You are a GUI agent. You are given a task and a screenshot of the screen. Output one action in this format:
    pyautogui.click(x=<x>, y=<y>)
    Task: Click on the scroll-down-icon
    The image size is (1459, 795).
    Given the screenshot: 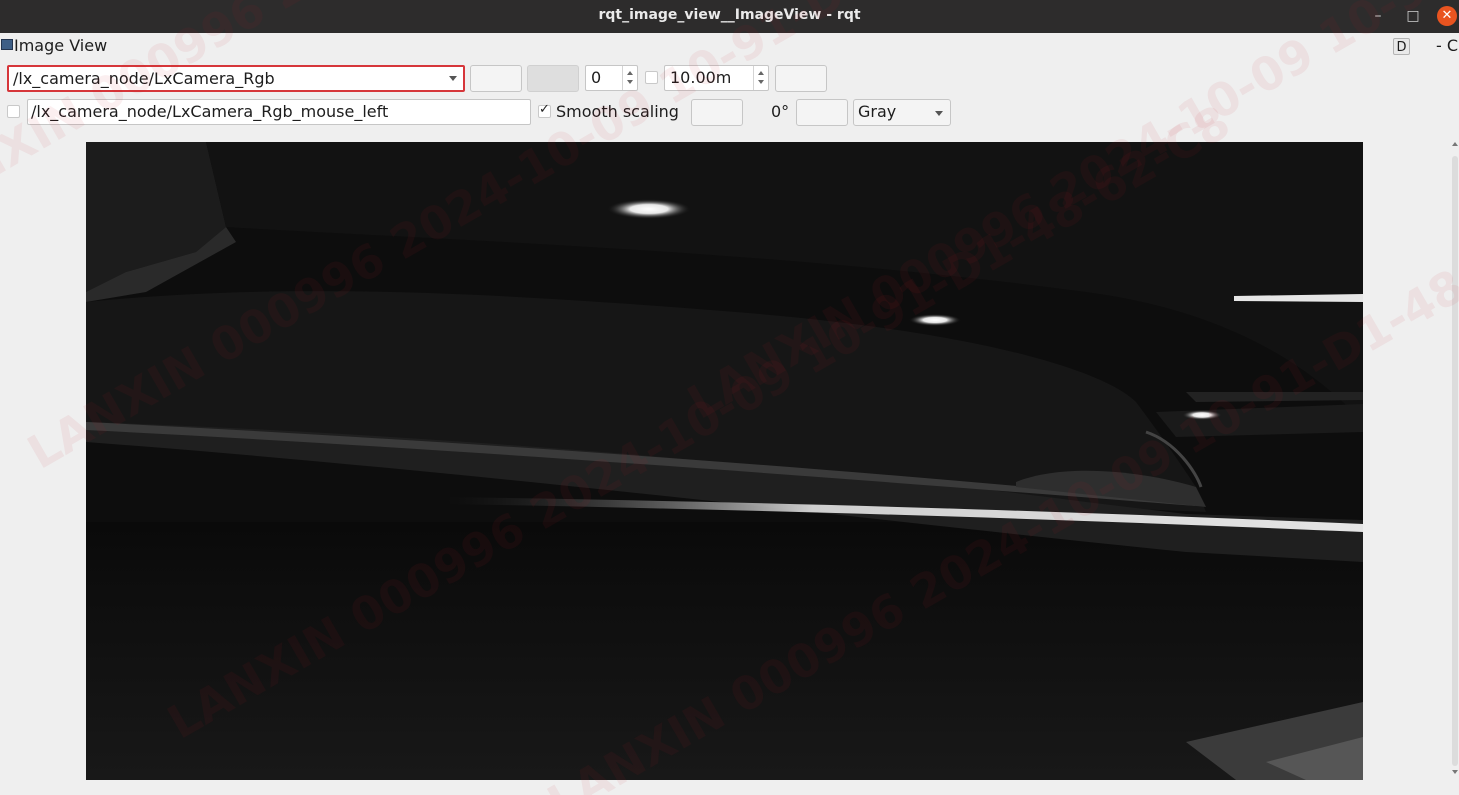 What is the action you would take?
    pyautogui.click(x=1455, y=772)
    